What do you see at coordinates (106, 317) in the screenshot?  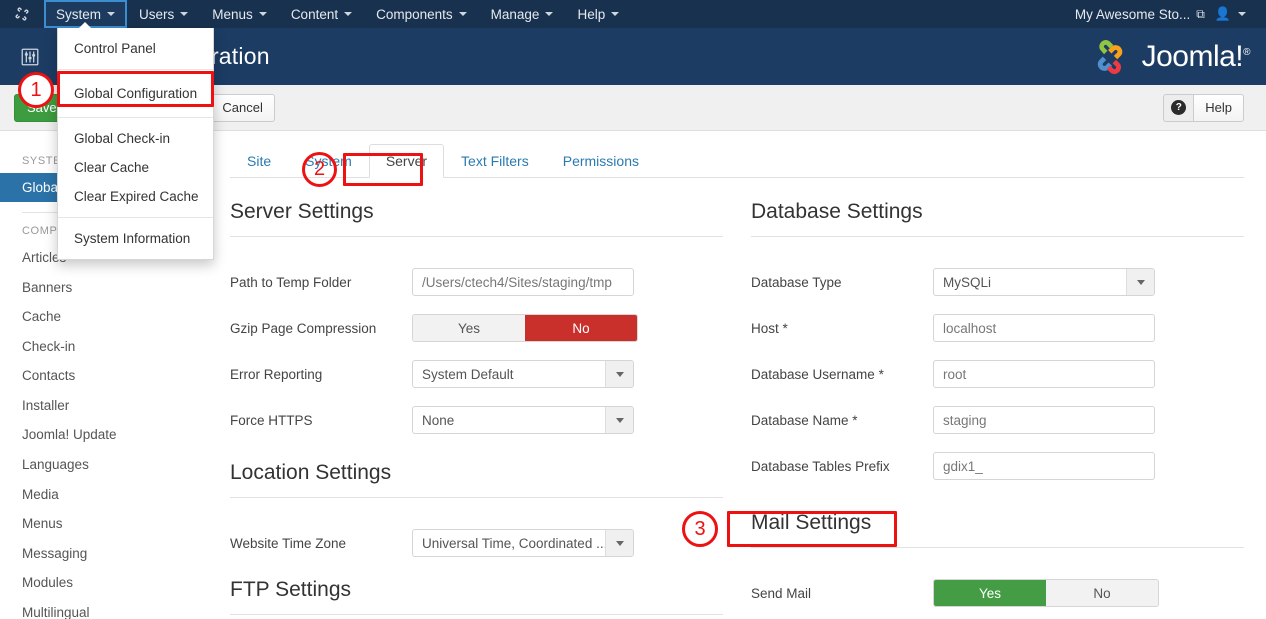 I see `sidebar-item-cache: Cache` at bounding box center [106, 317].